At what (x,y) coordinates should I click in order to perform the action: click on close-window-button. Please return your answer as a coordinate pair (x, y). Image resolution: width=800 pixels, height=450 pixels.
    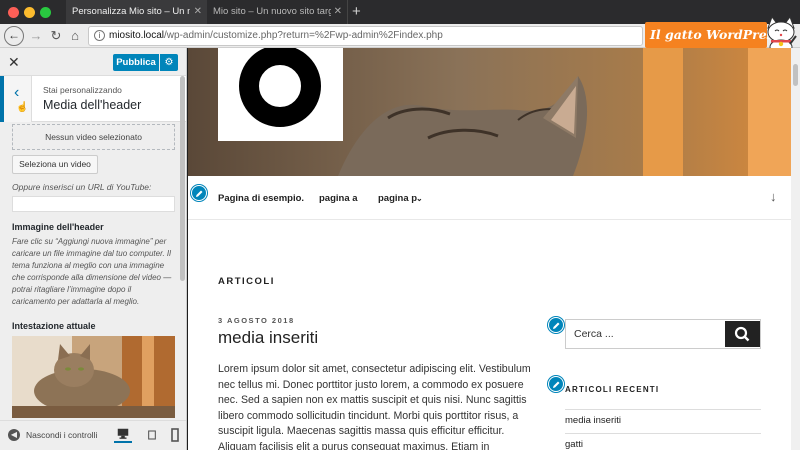
    Looking at the image, I should click on (13, 12).